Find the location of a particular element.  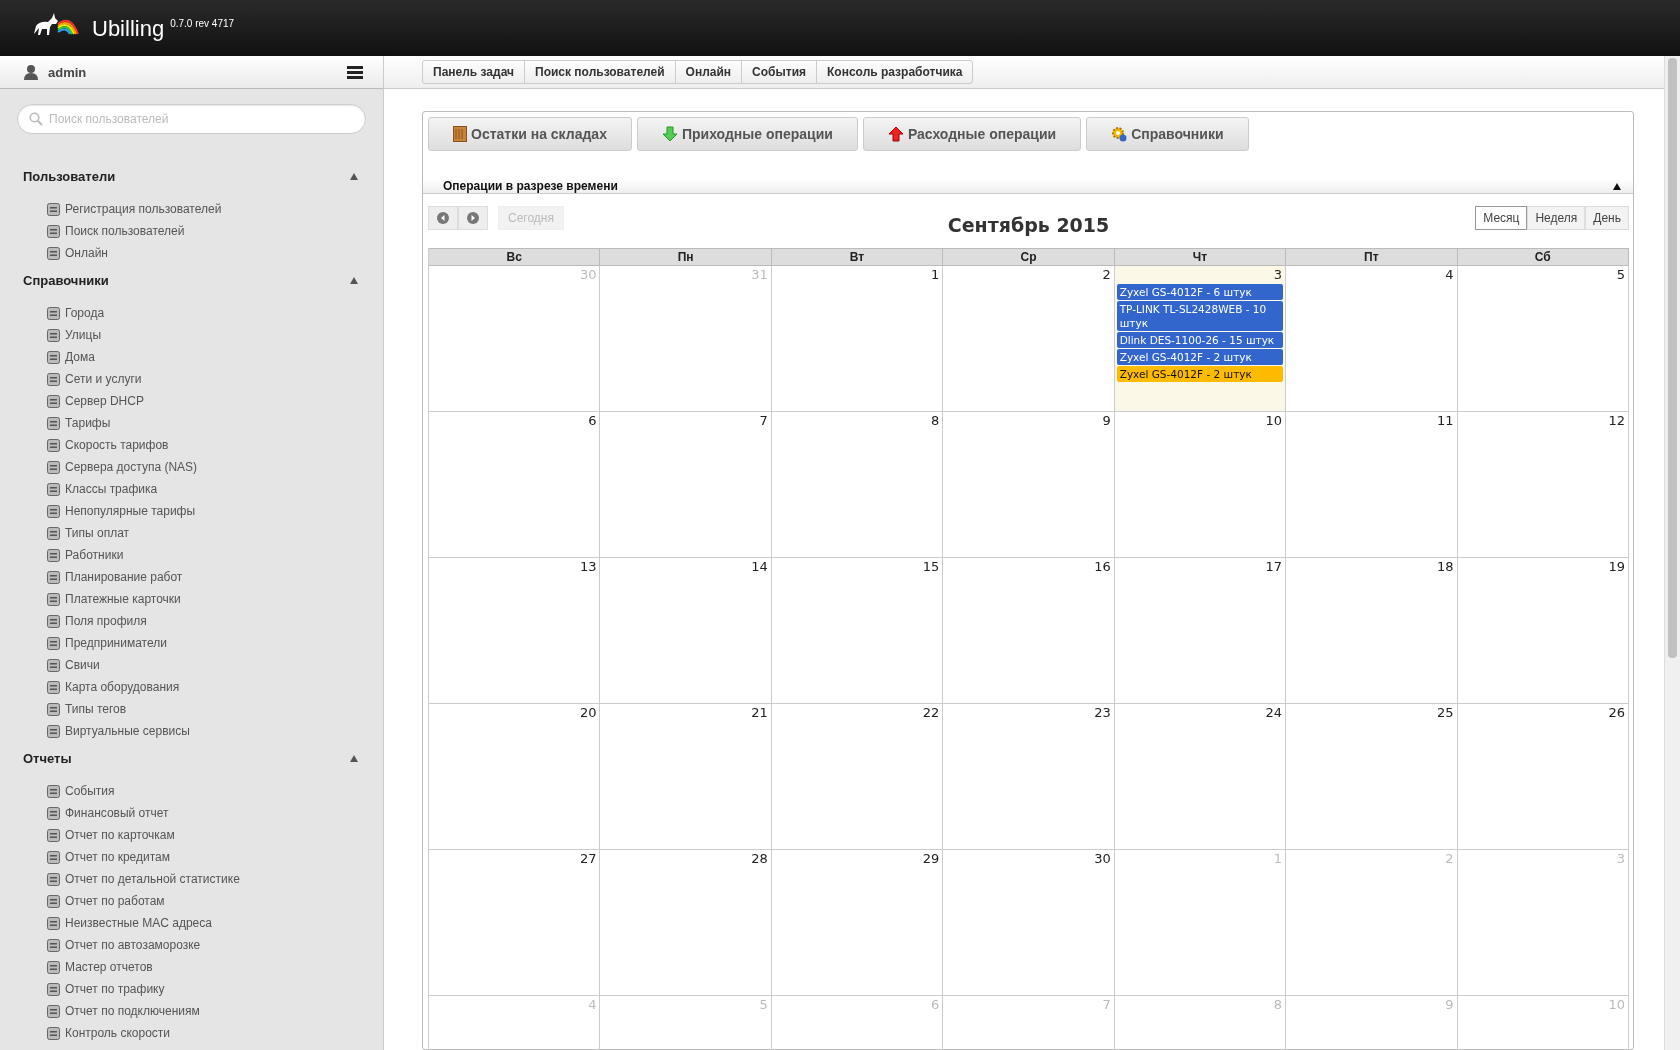

day-number: 3 is located at coordinates (1620, 859).